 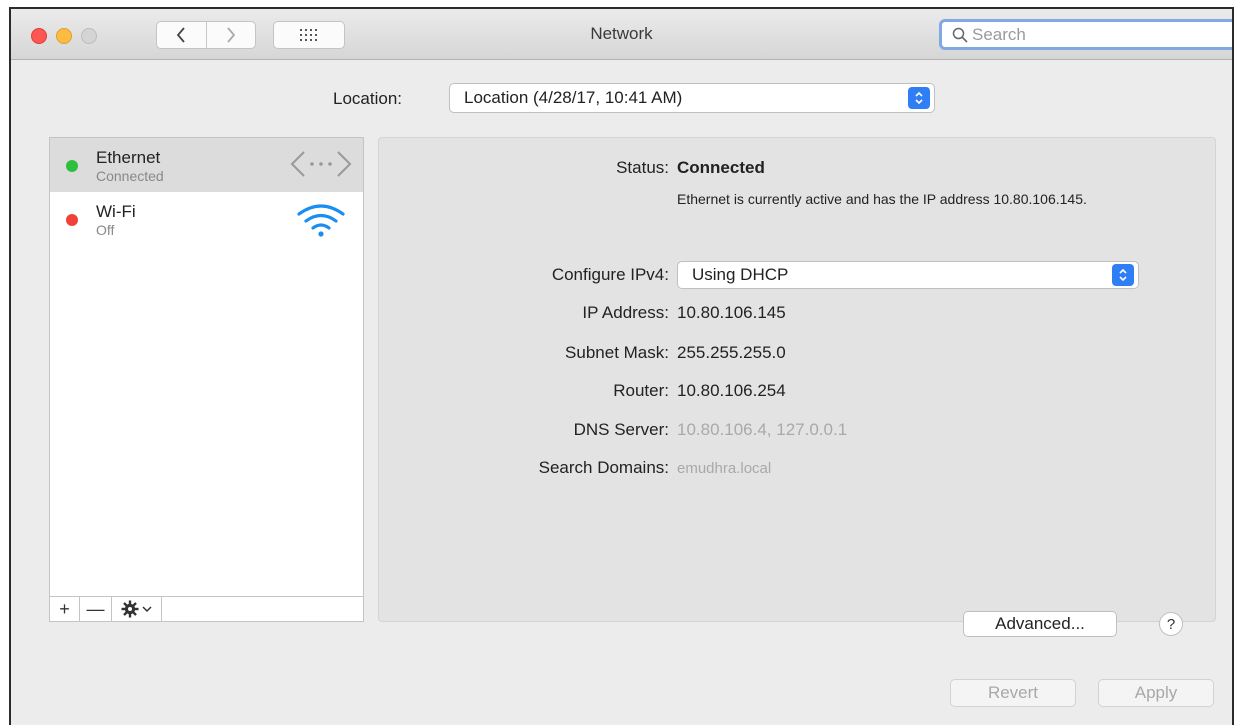 What do you see at coordinates (321, 220) in the screenshot?
I see `wifi-icon` at bounding box center [321, 220].